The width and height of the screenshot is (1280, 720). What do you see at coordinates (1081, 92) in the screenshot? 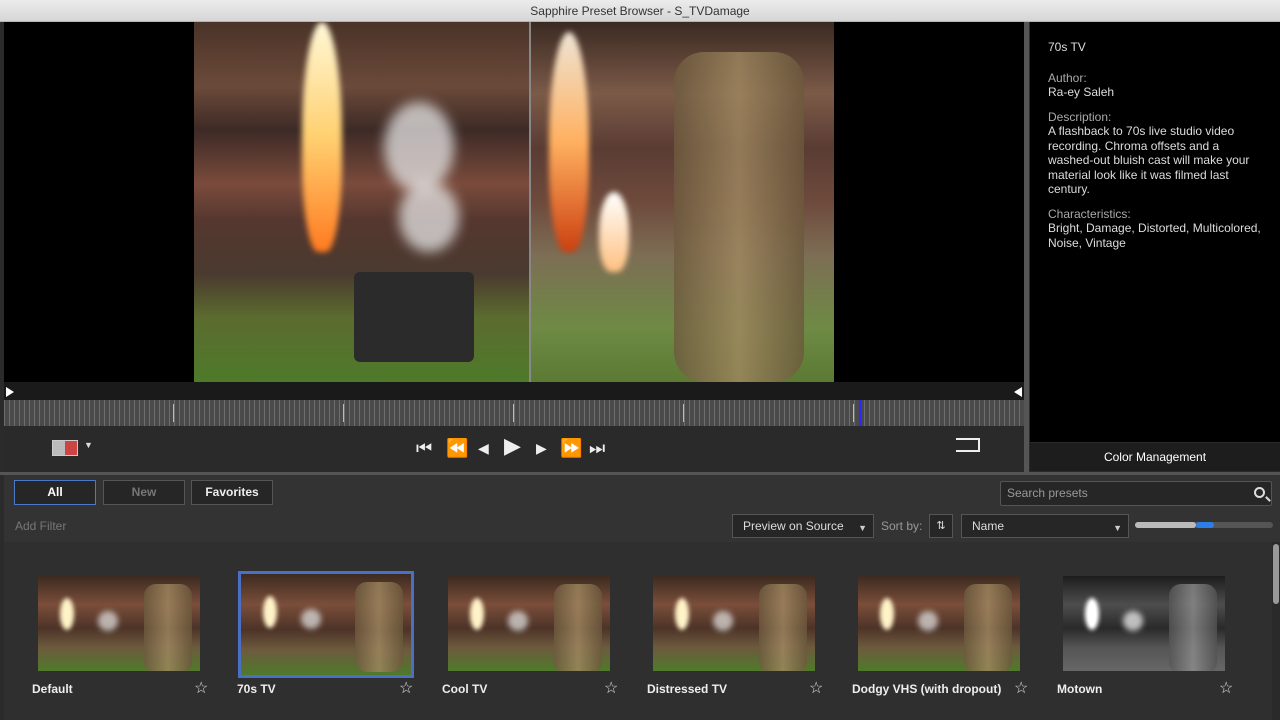
I see `author-value: Ra-ey Saleh` at bounding box center [1081, 92].